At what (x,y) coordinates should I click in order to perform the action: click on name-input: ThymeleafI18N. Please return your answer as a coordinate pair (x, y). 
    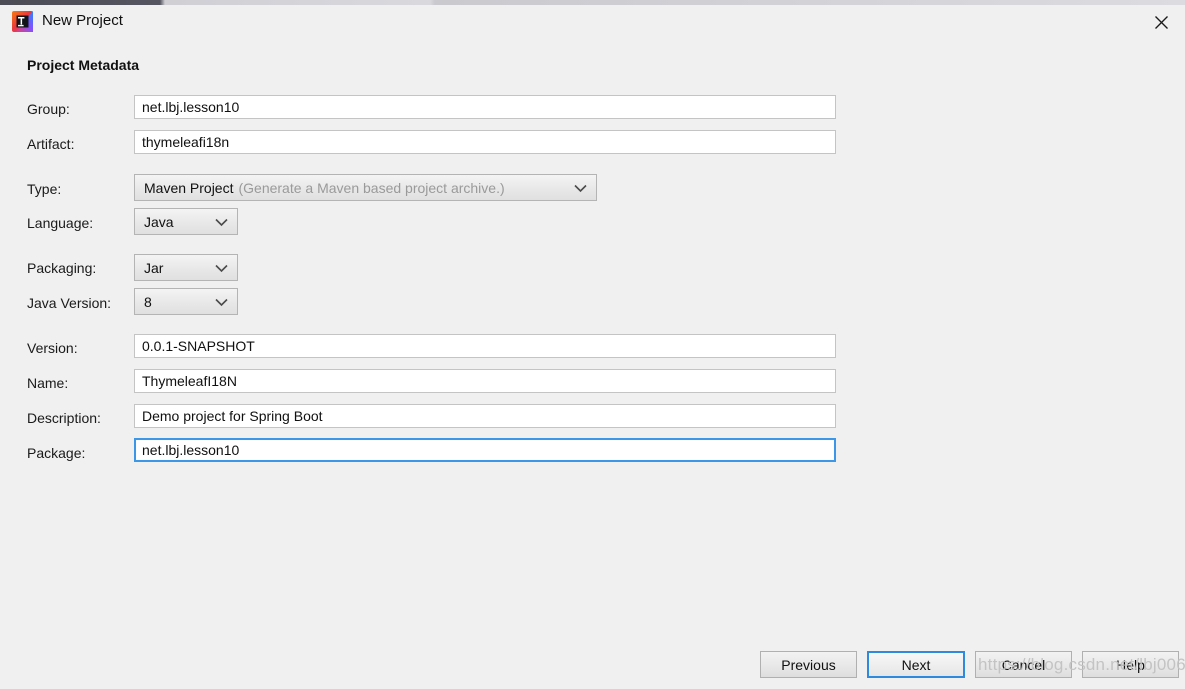
    Looking at the image, I should click on (485, 381).